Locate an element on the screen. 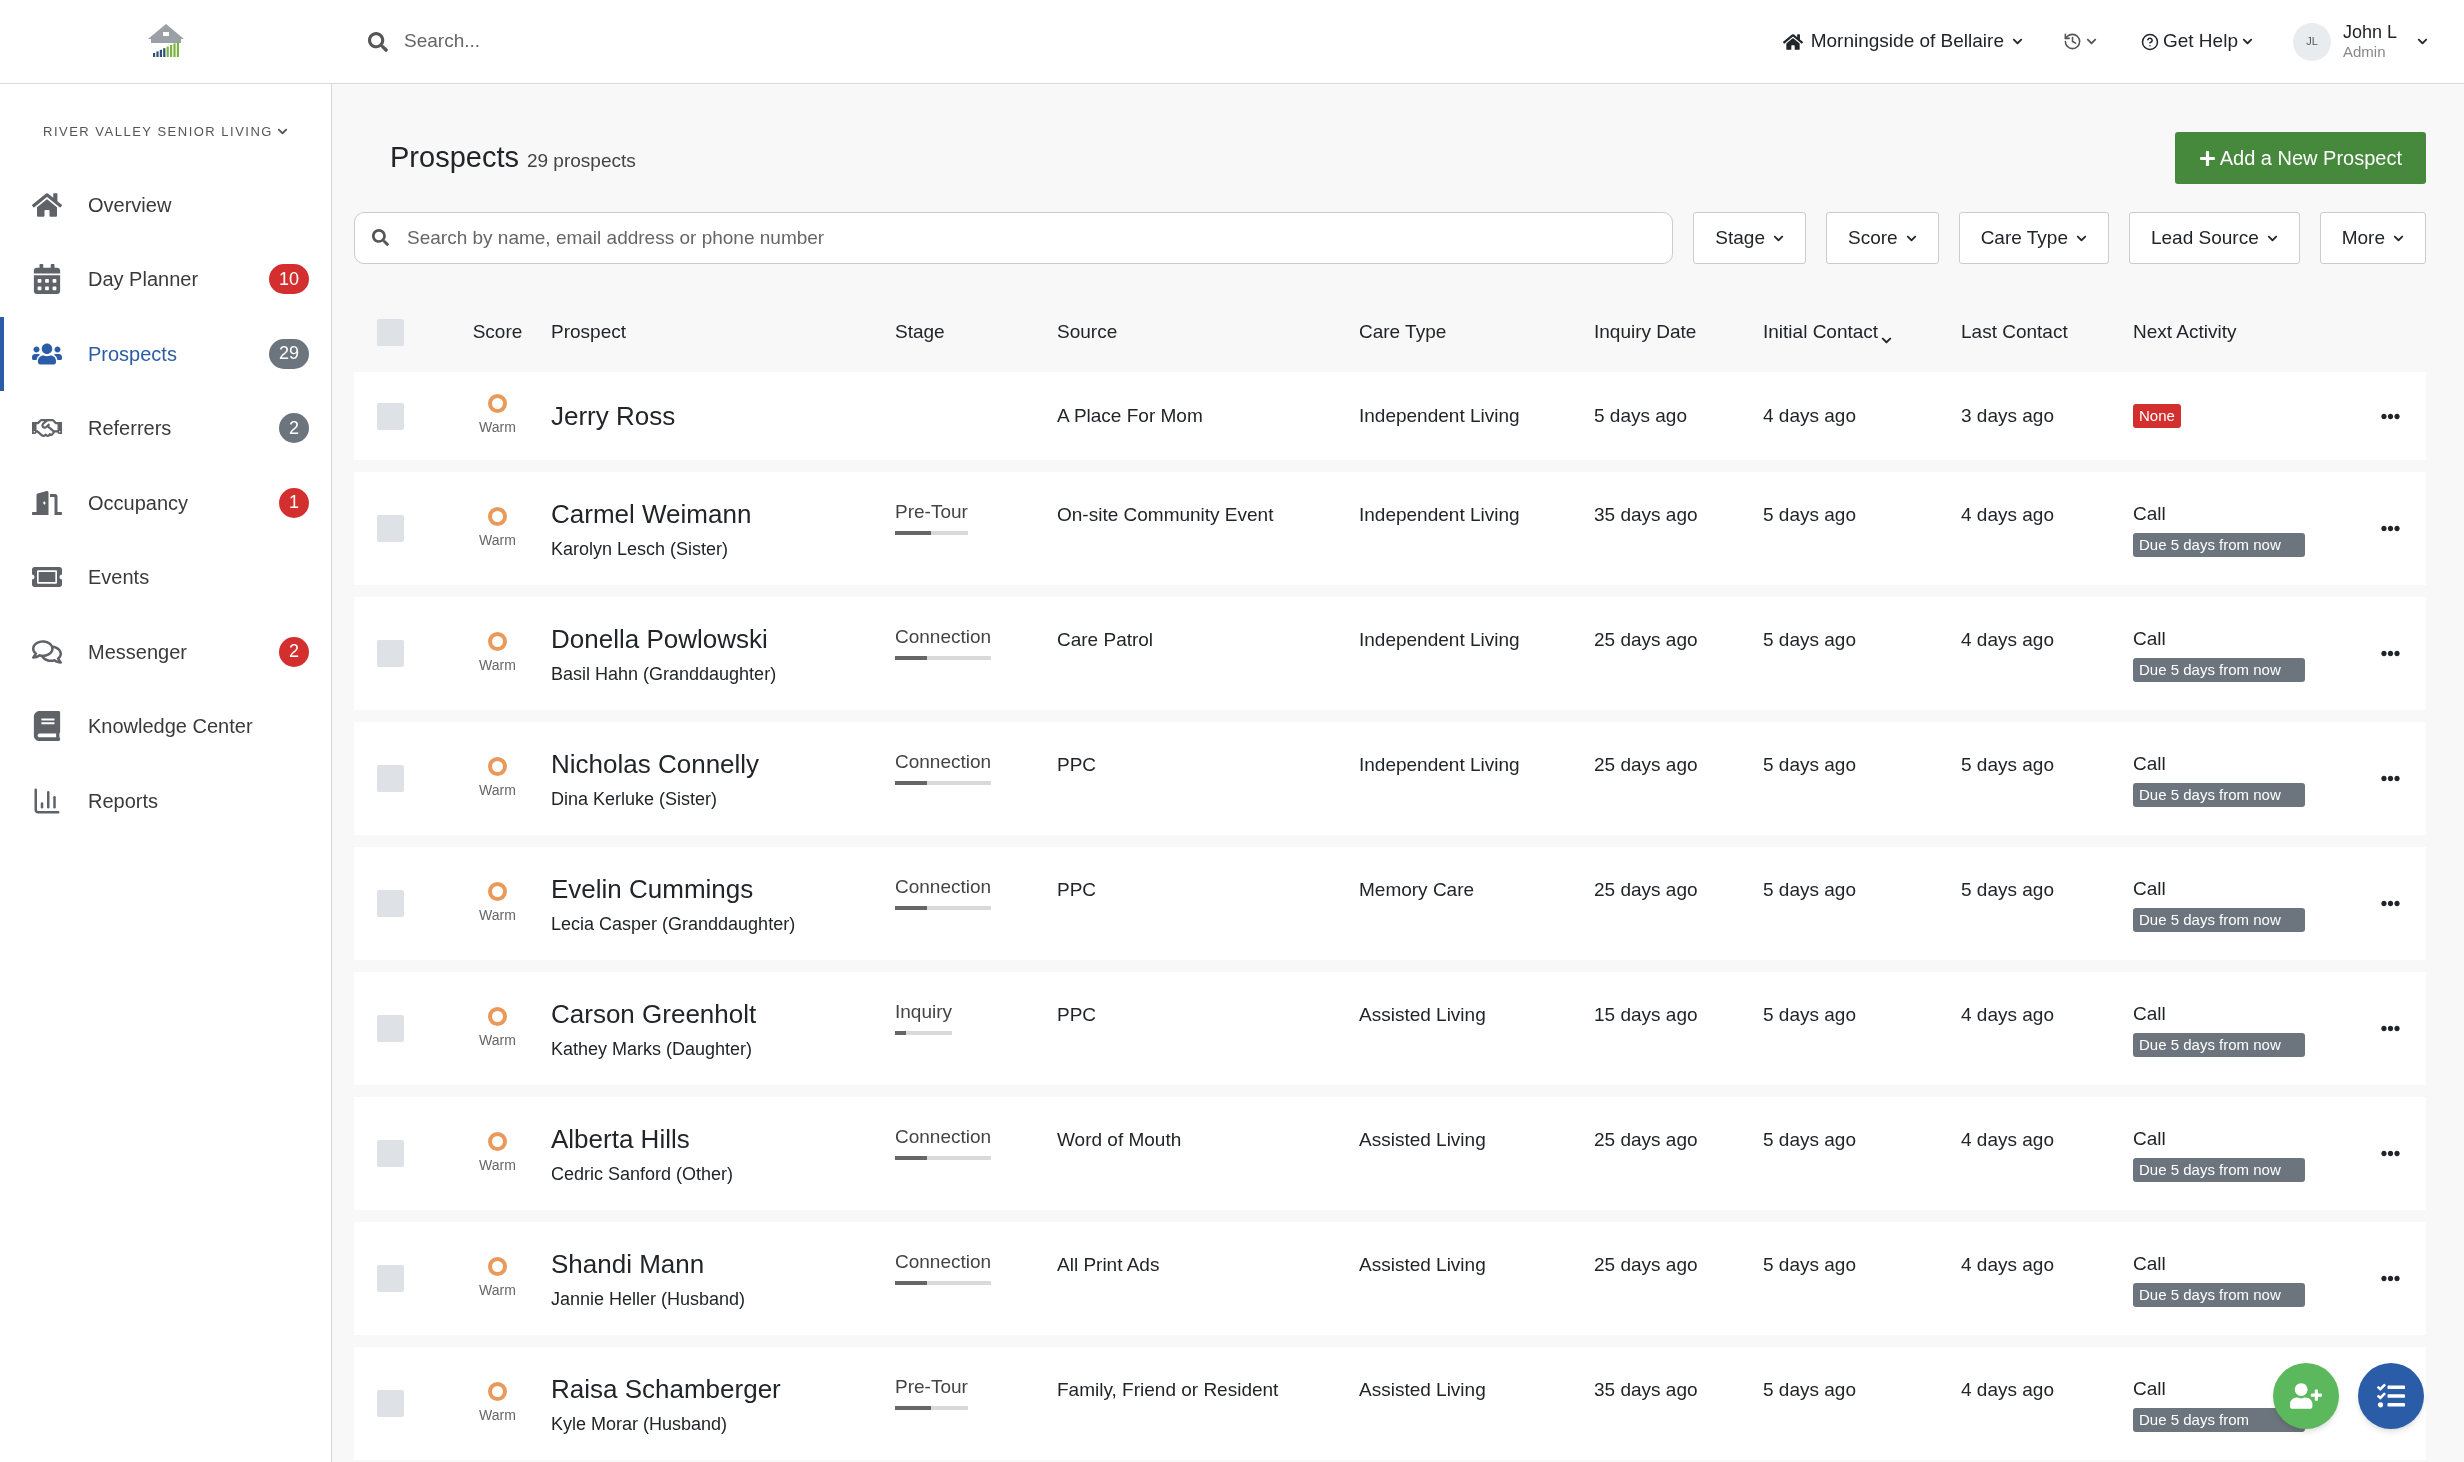 Image resolution: width=2464 pixels, height=1462 pixels. column-header: Source is located at coordinates (1087, 332).